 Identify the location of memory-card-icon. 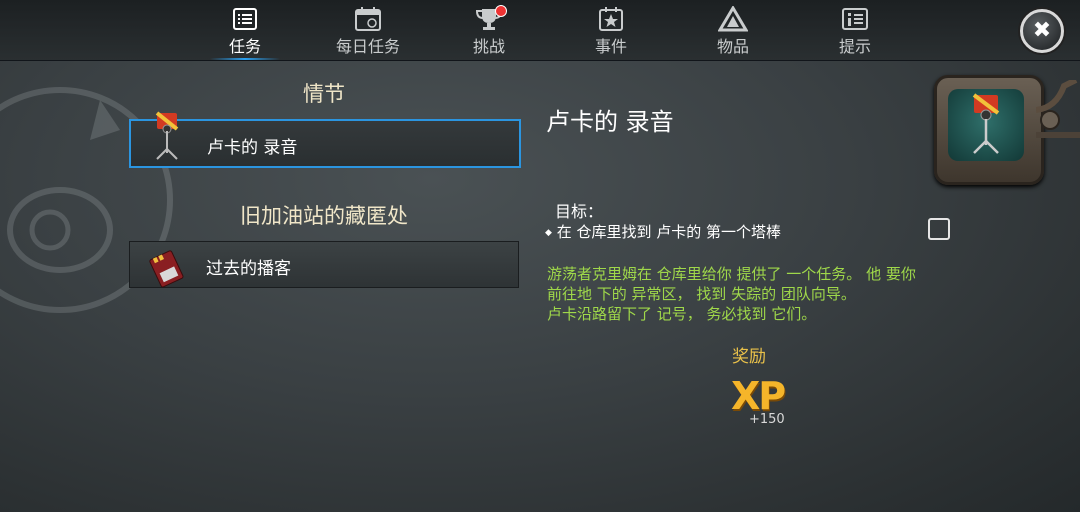
(166, 269).